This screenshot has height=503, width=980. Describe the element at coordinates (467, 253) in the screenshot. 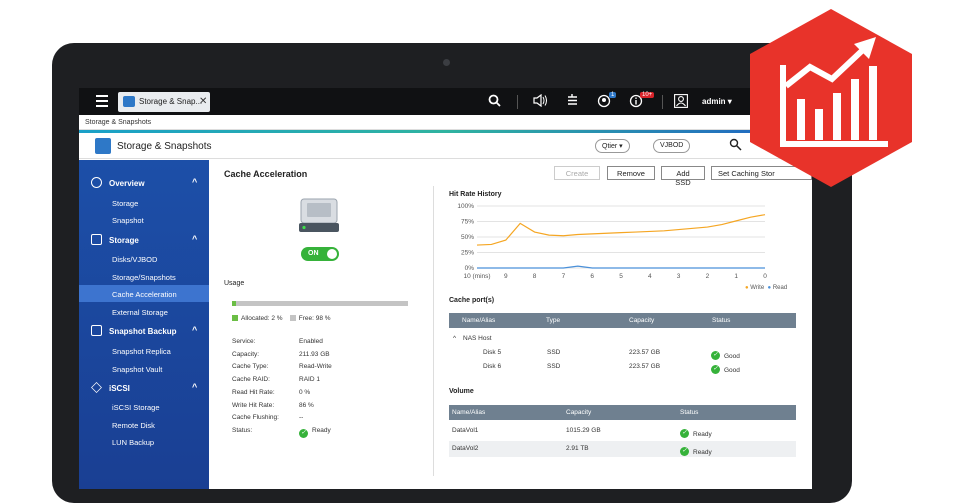

I see `y-tick-label: 25%` at that location.